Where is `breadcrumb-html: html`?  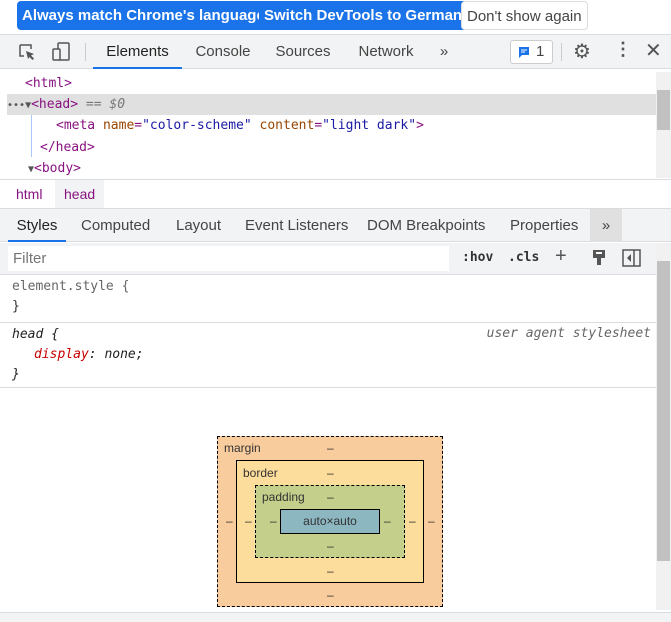 breadcrumb-html: html is located at coordinates (29, 194).